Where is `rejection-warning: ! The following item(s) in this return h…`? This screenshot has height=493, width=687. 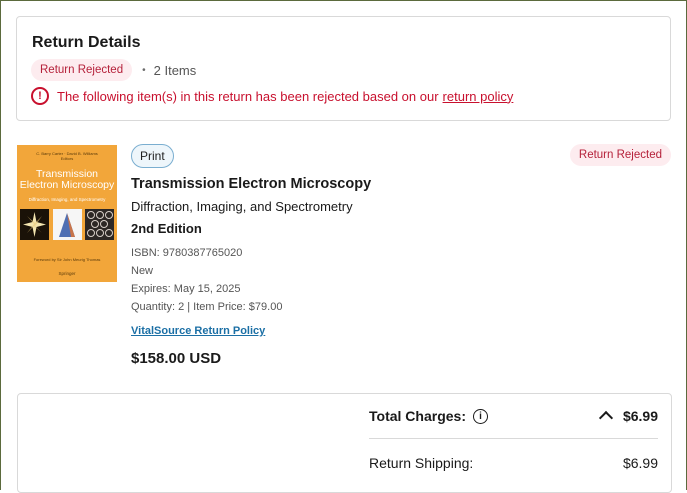 rejection-warning: ! The following item(s) in this return h… is located at coordinates (272, 96).